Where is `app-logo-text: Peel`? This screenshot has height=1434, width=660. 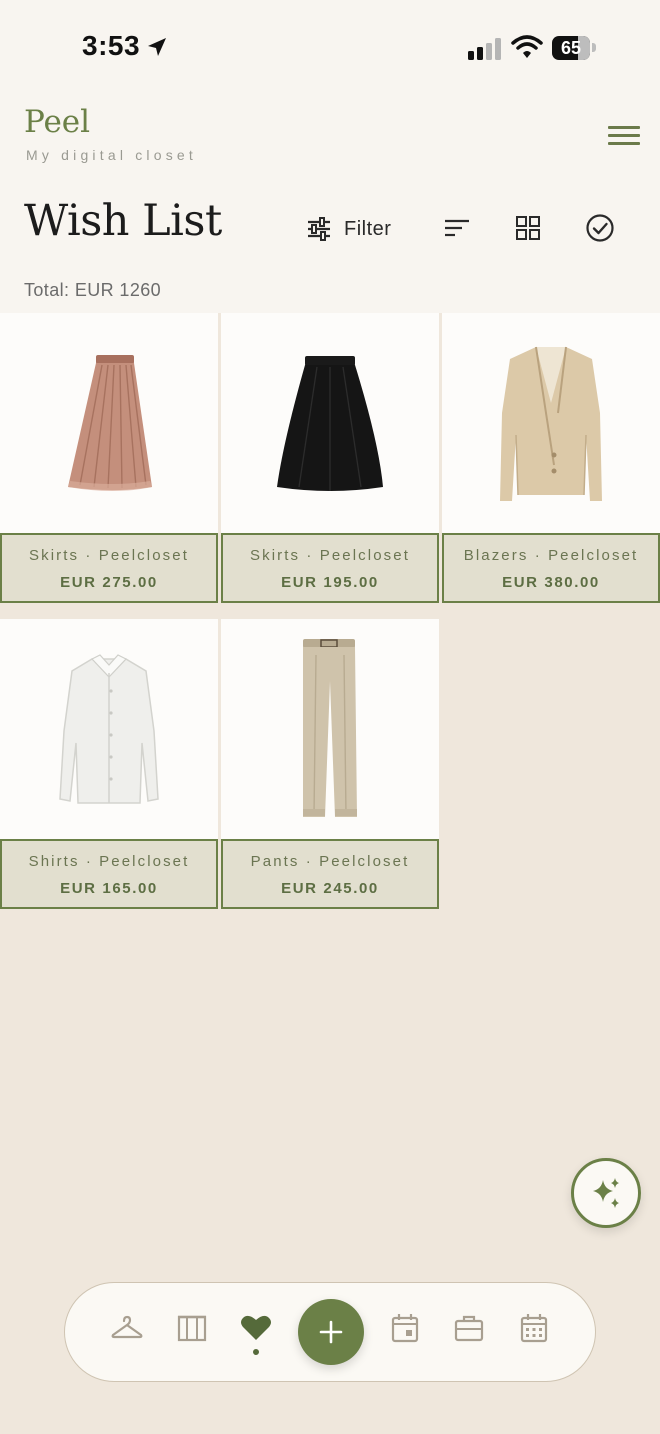
app-logo-text: Peel is located at coordinates (57, 122).